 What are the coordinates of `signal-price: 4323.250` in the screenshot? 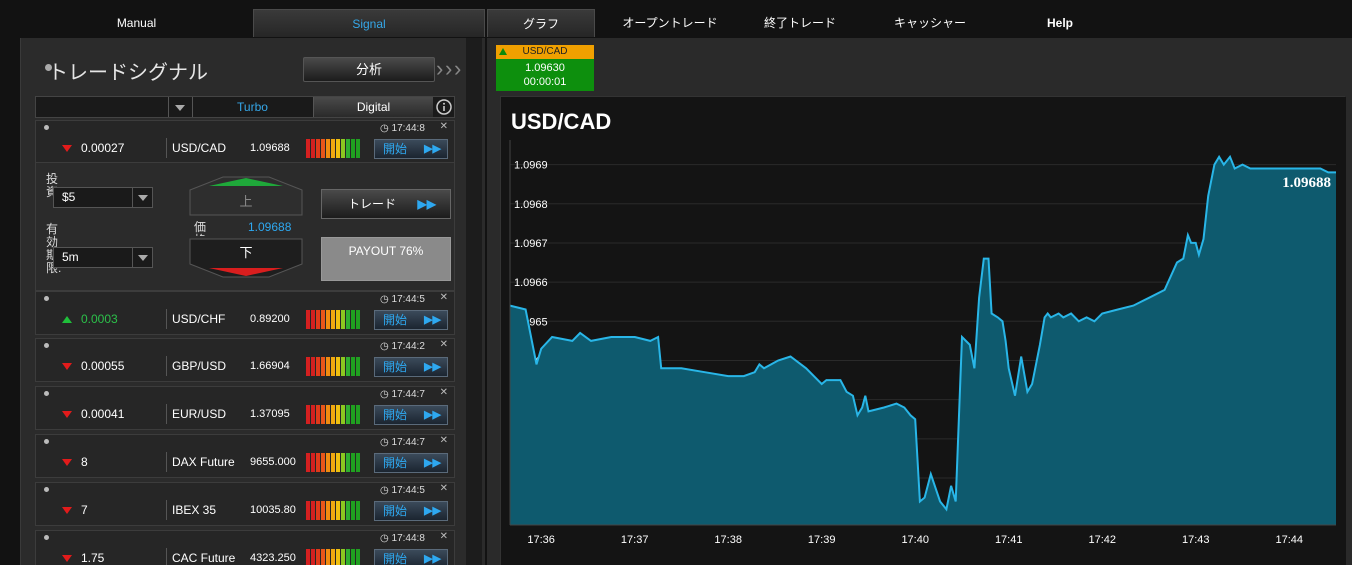 It's located at (273, 558).